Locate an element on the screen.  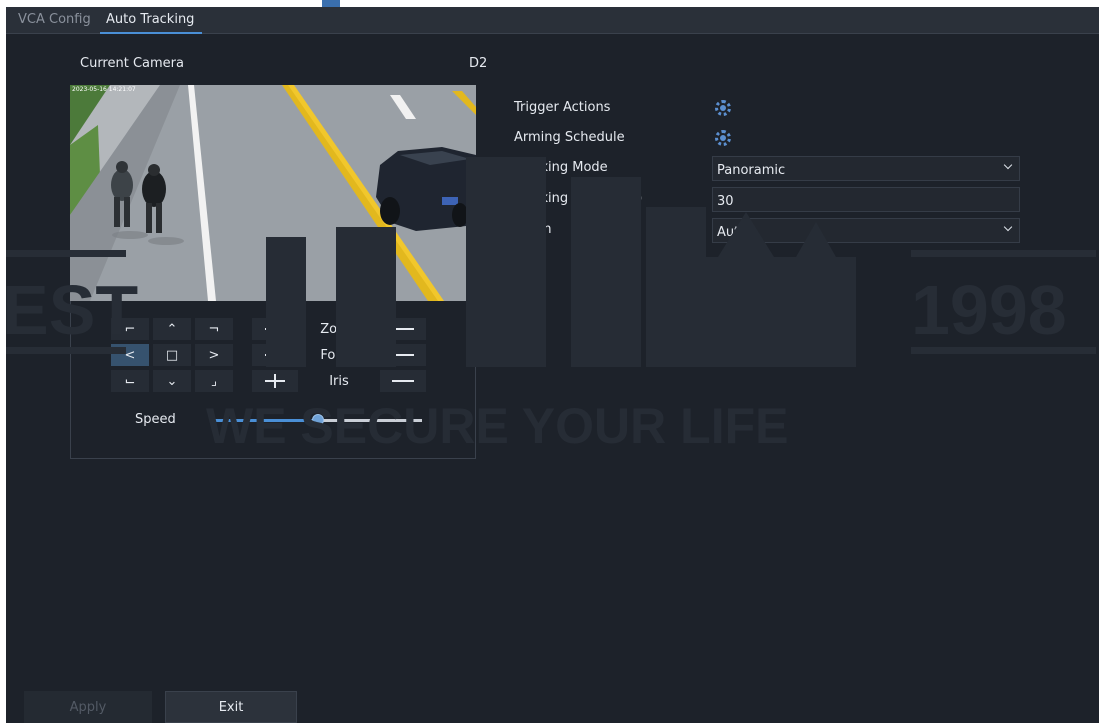
apply-button: Apply is located at coordinates (88, 707).